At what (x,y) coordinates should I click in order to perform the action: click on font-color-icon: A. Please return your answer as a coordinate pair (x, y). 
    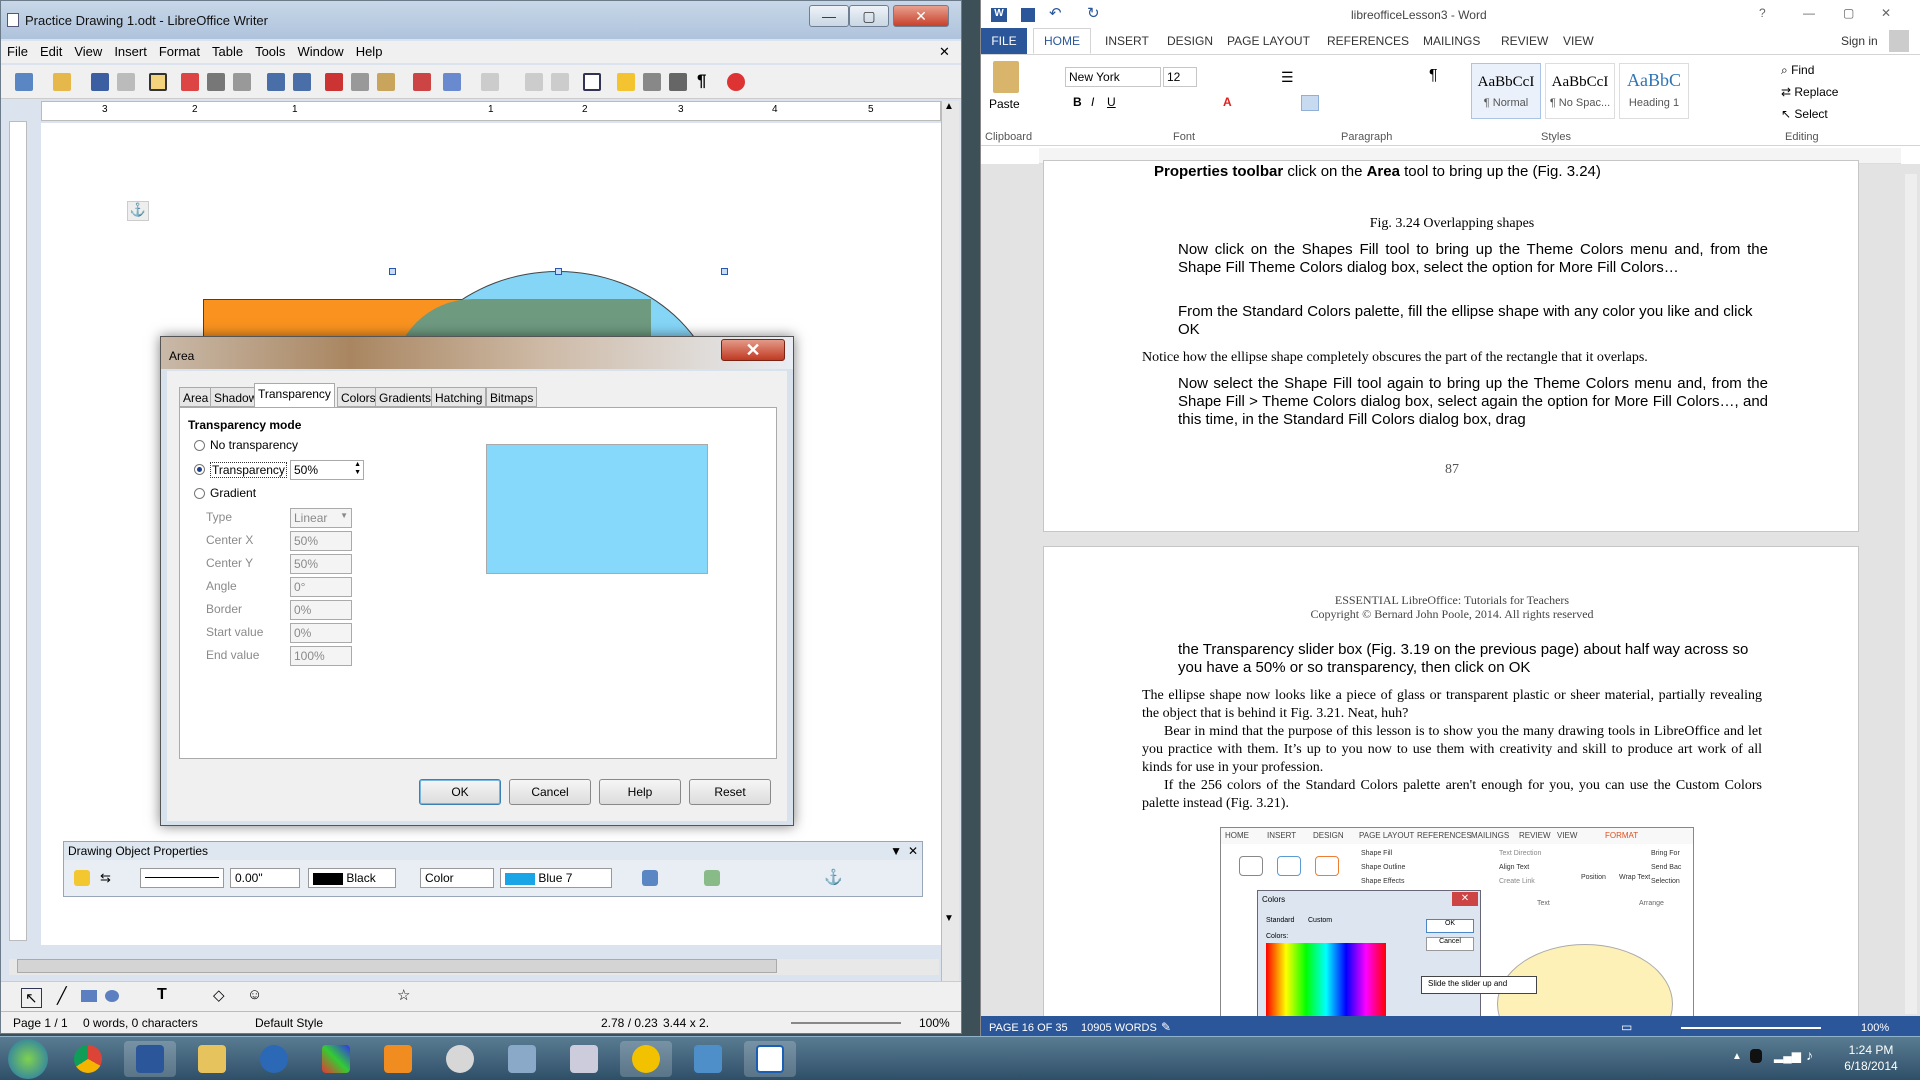
    Looking at the image, I should click on (1227, 102).